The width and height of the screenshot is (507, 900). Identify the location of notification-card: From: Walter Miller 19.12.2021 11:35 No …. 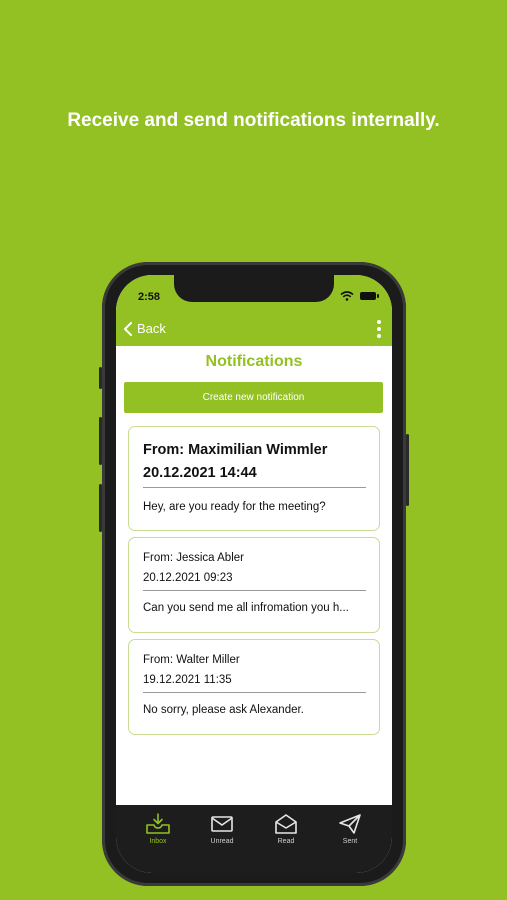
(254, 687).